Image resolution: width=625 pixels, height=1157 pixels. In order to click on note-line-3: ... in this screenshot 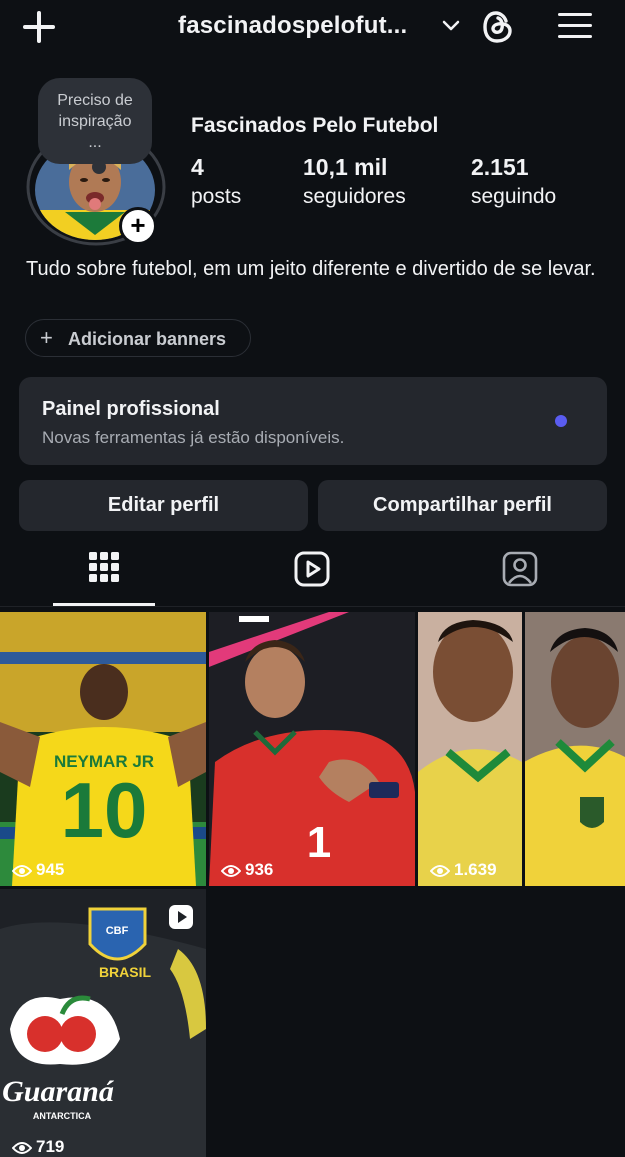, I will do `click(95, 142)`.